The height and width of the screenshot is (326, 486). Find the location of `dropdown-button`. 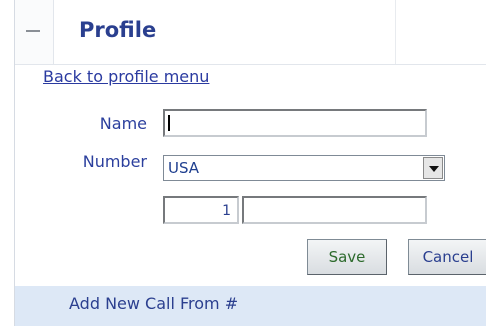

dropdown-button is located at coordinates (433, 168).